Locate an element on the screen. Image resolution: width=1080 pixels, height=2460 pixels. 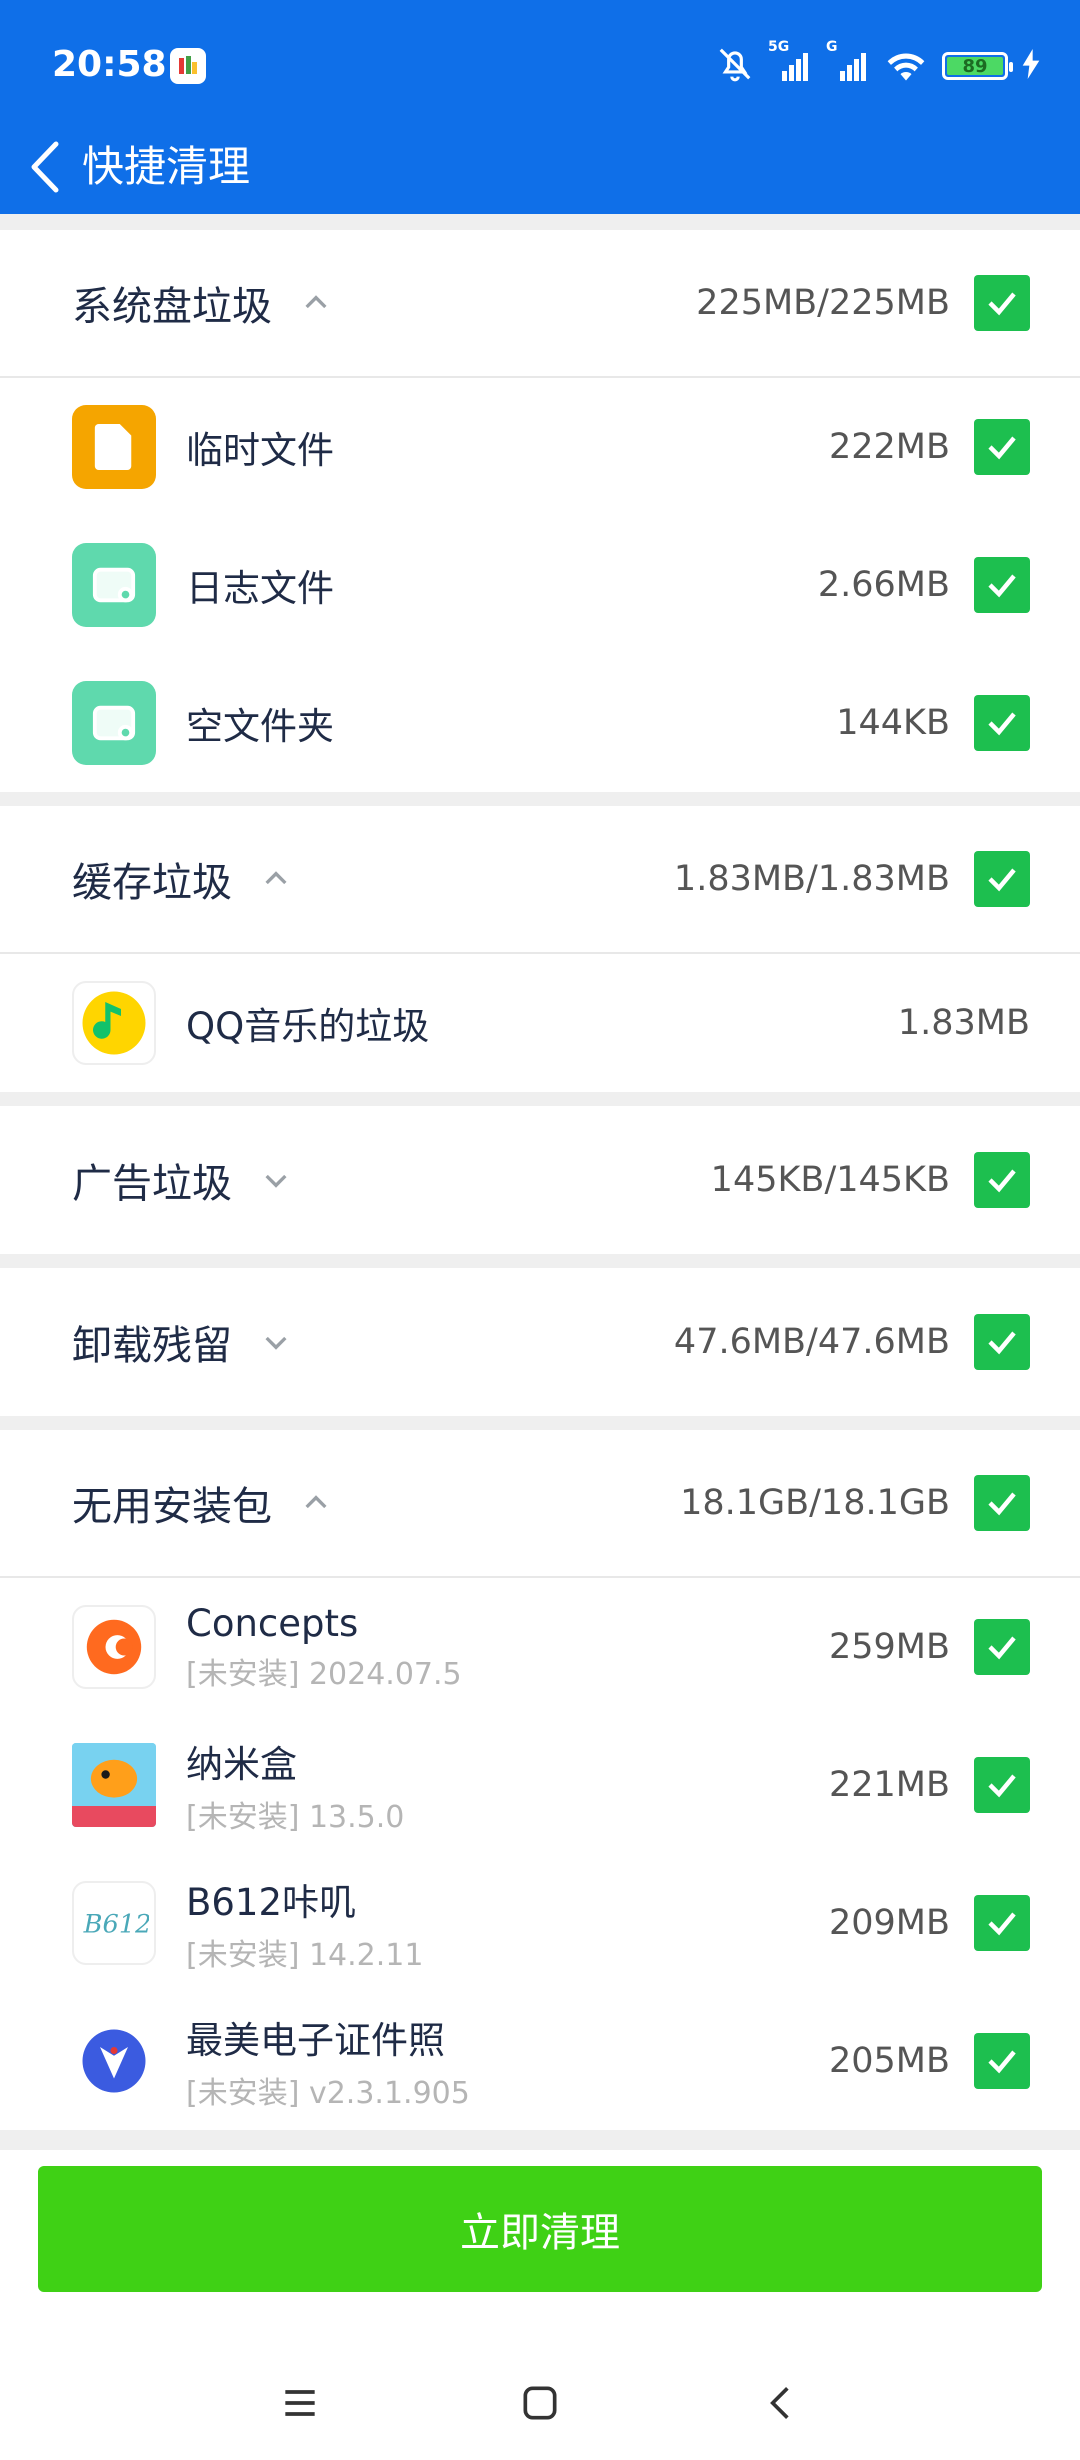
group-title: 卸载残留 is located at coordinates (152, 1346).